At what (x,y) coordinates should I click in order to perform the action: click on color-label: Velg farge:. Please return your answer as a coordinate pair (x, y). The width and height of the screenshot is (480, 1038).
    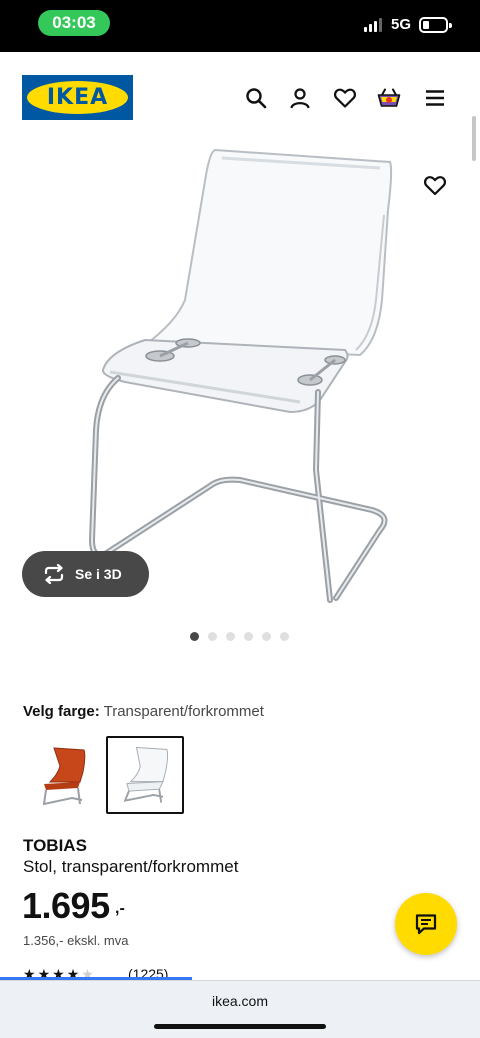
    Looking at the image, I should click on (61, 711).